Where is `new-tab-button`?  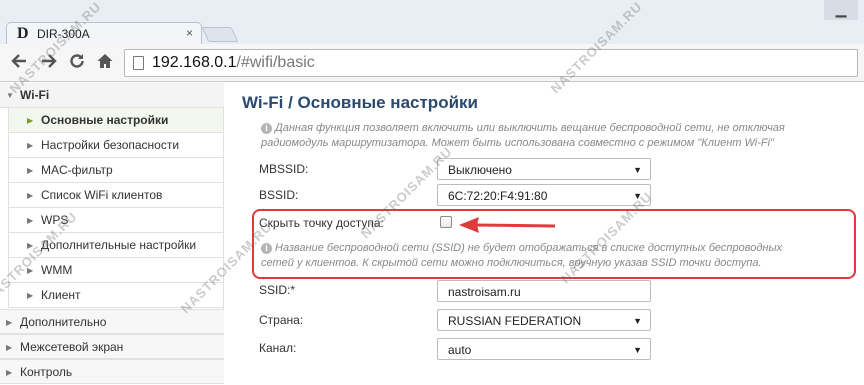 new-tab-button is located at coordinates (220, 34).